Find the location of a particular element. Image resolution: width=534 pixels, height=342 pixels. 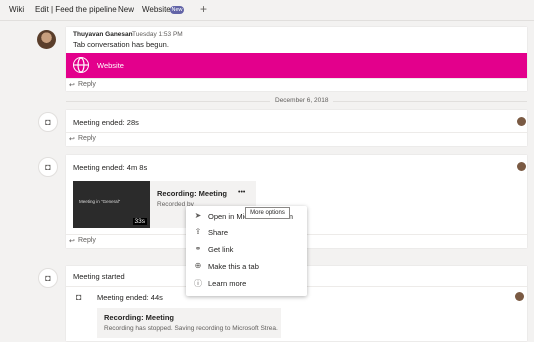

tab-new: New is located at coordinates (126, 9).